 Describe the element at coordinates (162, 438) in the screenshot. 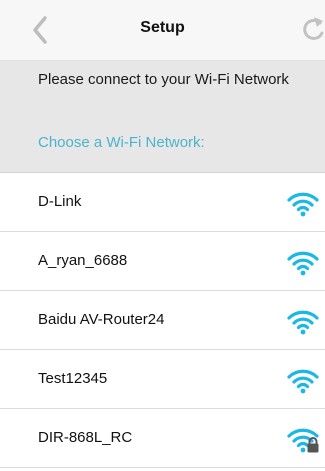

I see `network-row: DIR-868L_RC` at that location.